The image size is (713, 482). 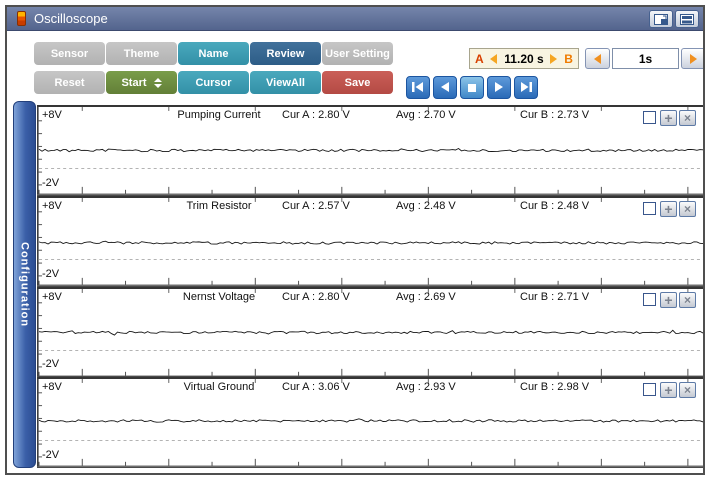 I want to click on avg-readout: Avg : 2.48 V, so click(x=426, y=205).